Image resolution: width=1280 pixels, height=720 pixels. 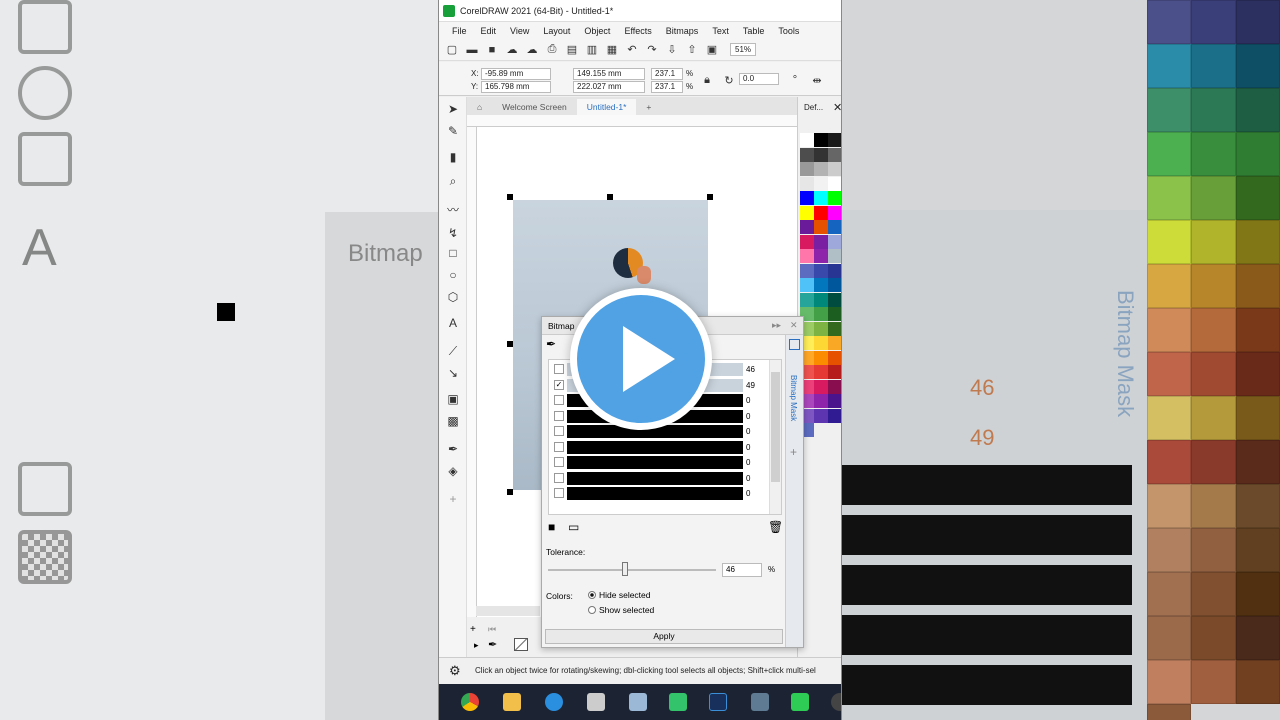 What do you see at coordinates (612, 50) in the screenshot?
I see `paste-icon: ▦` at bounding box center [612, 50].